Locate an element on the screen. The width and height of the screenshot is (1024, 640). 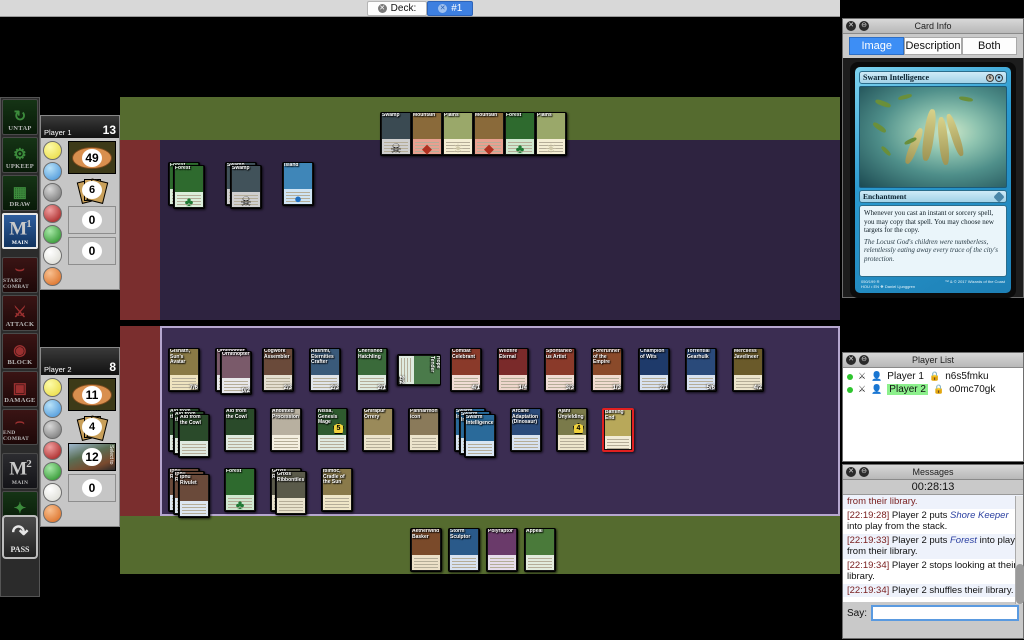
player-list-row: ⚔ 👤 Player 2 🔒 o0mc70gk is located at coordinates (933, 389).